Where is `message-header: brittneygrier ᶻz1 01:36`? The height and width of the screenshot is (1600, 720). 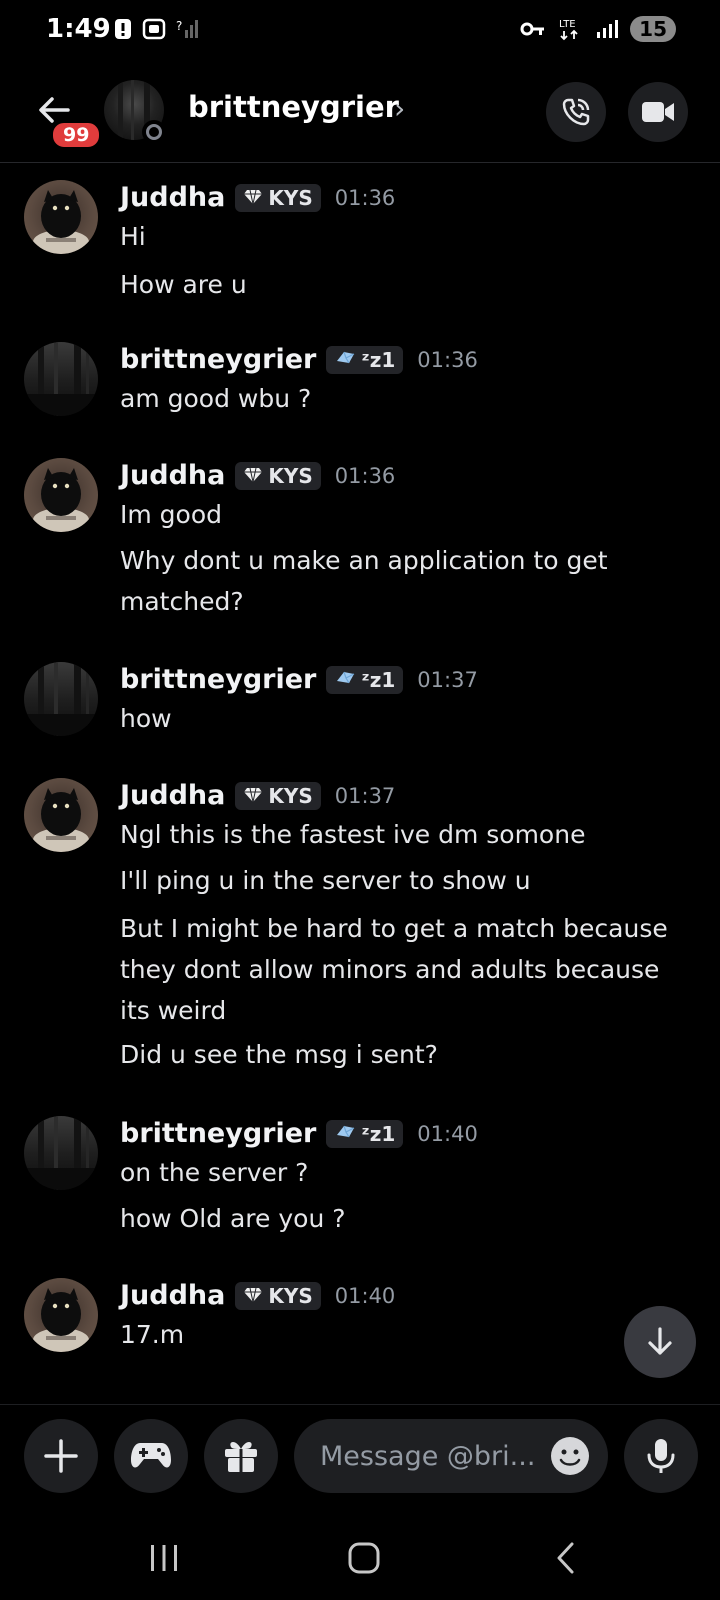
message-header: brittneygrier ᶻz1 01:36 is located at coordinates (299, 359).